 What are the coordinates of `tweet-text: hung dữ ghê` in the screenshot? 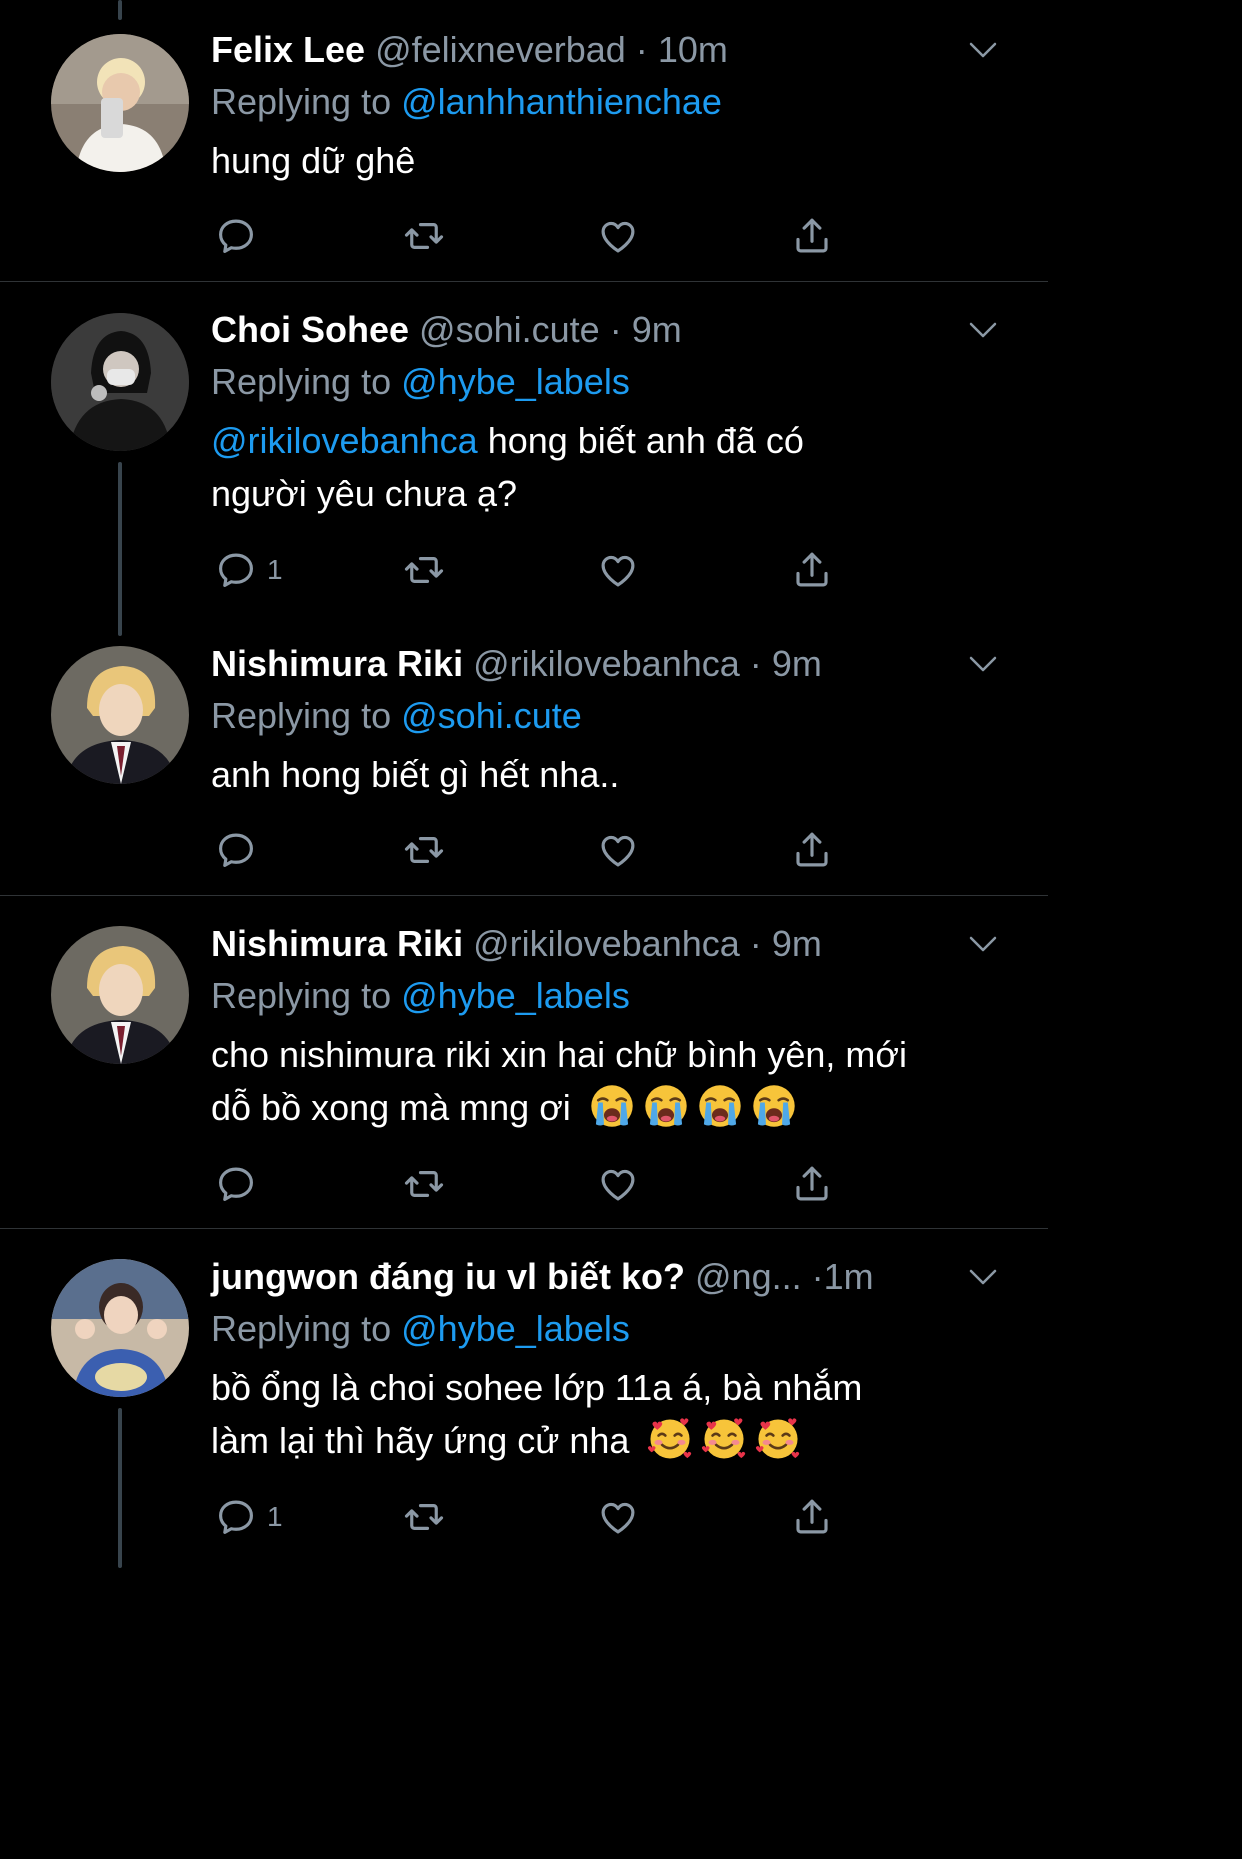 It's located at (604, 160).